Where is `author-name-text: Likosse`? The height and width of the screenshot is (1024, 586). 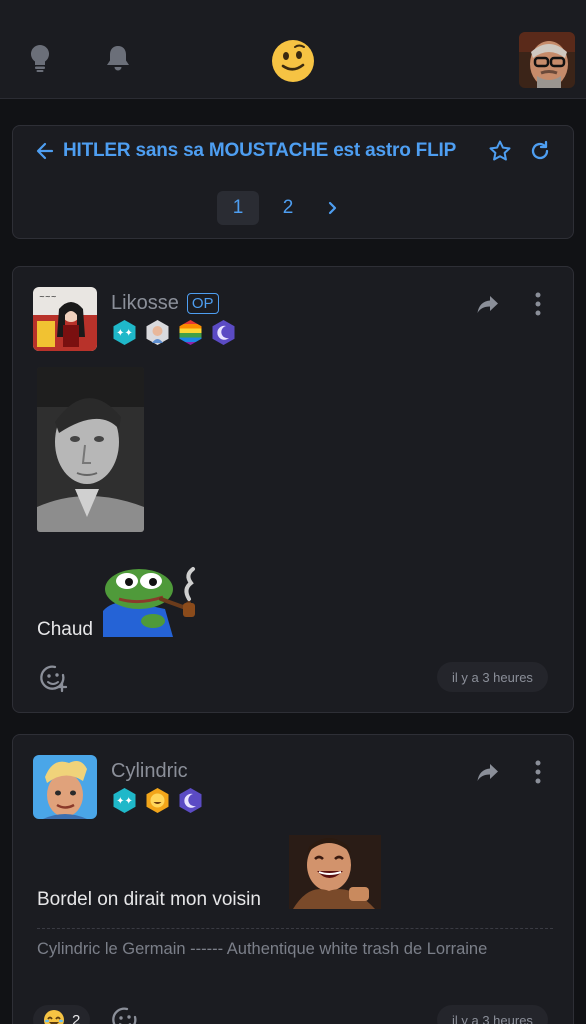 author-name-text: Likosse is located at coordinates (145, 303).